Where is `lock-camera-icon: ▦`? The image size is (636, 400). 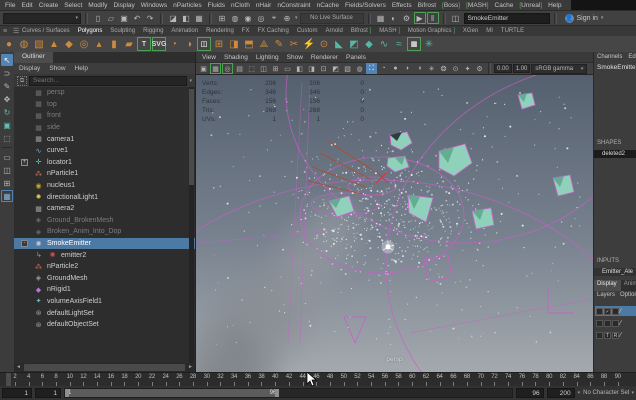 lock-camera-icon: ▦ is located at coordinates (215, 68).